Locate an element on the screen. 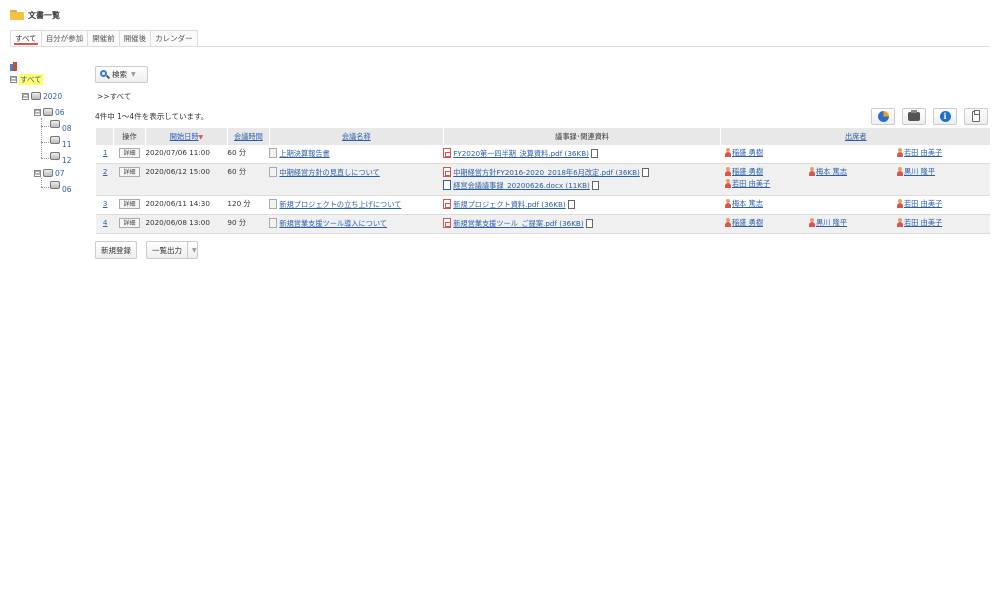 The height and width of the screenshot is (600, 1000). meeting-name-link: 上期決算報告書 is located at coordinates (304, 153).